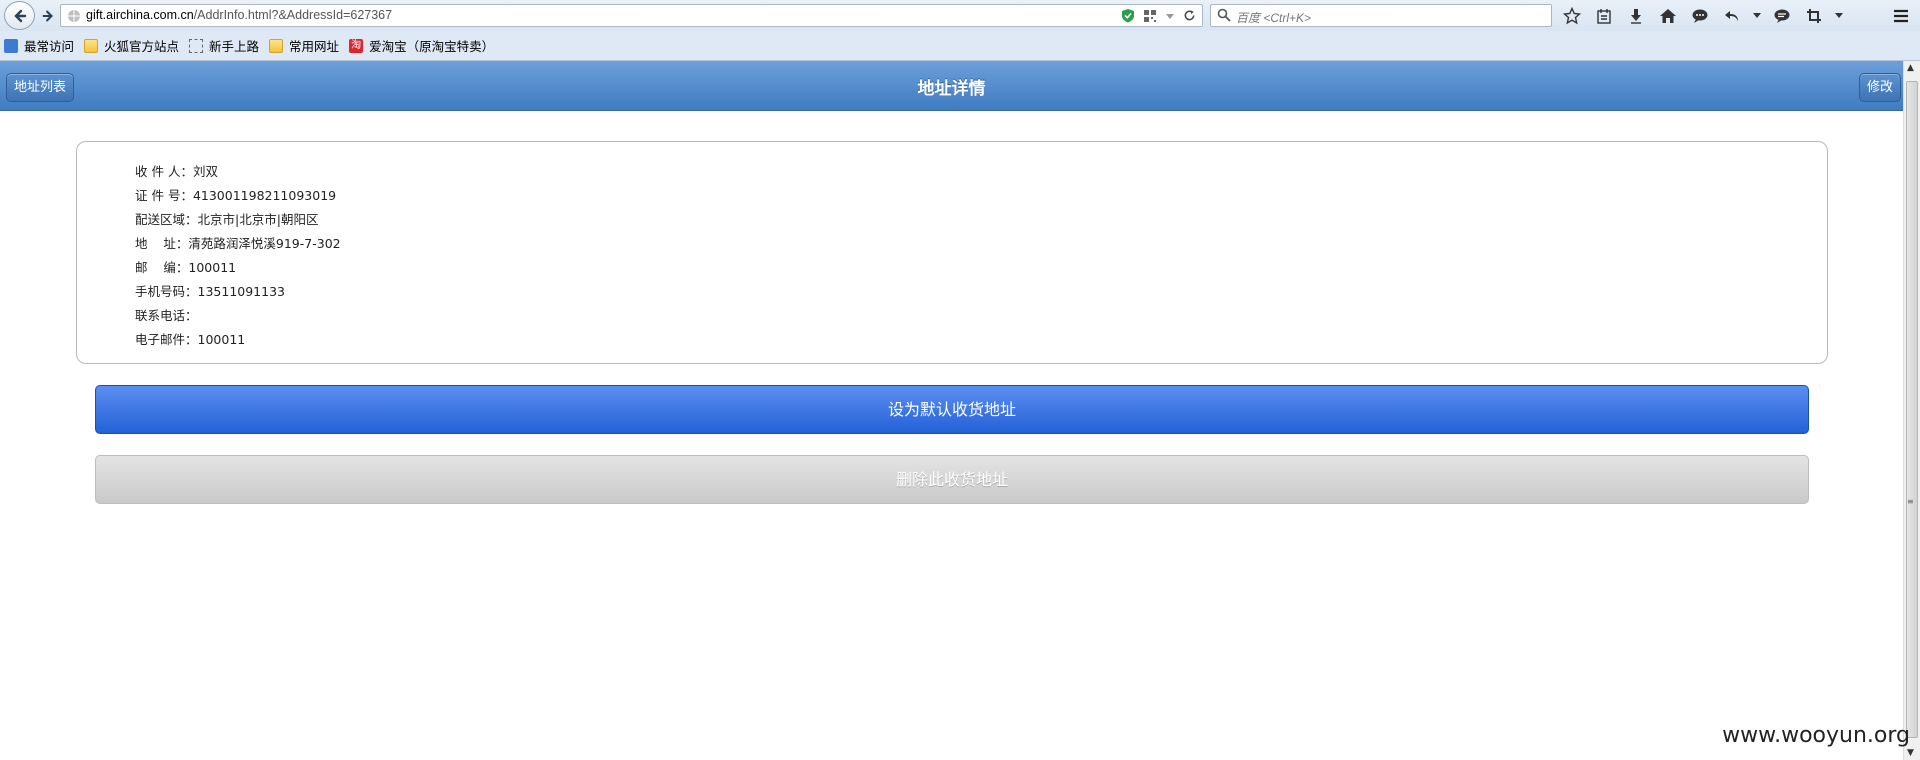 This screenshot has height=760, width=1920. Describe the element at coordinates (74, 16) in the screenshot. I see `globe-icon` at that location.